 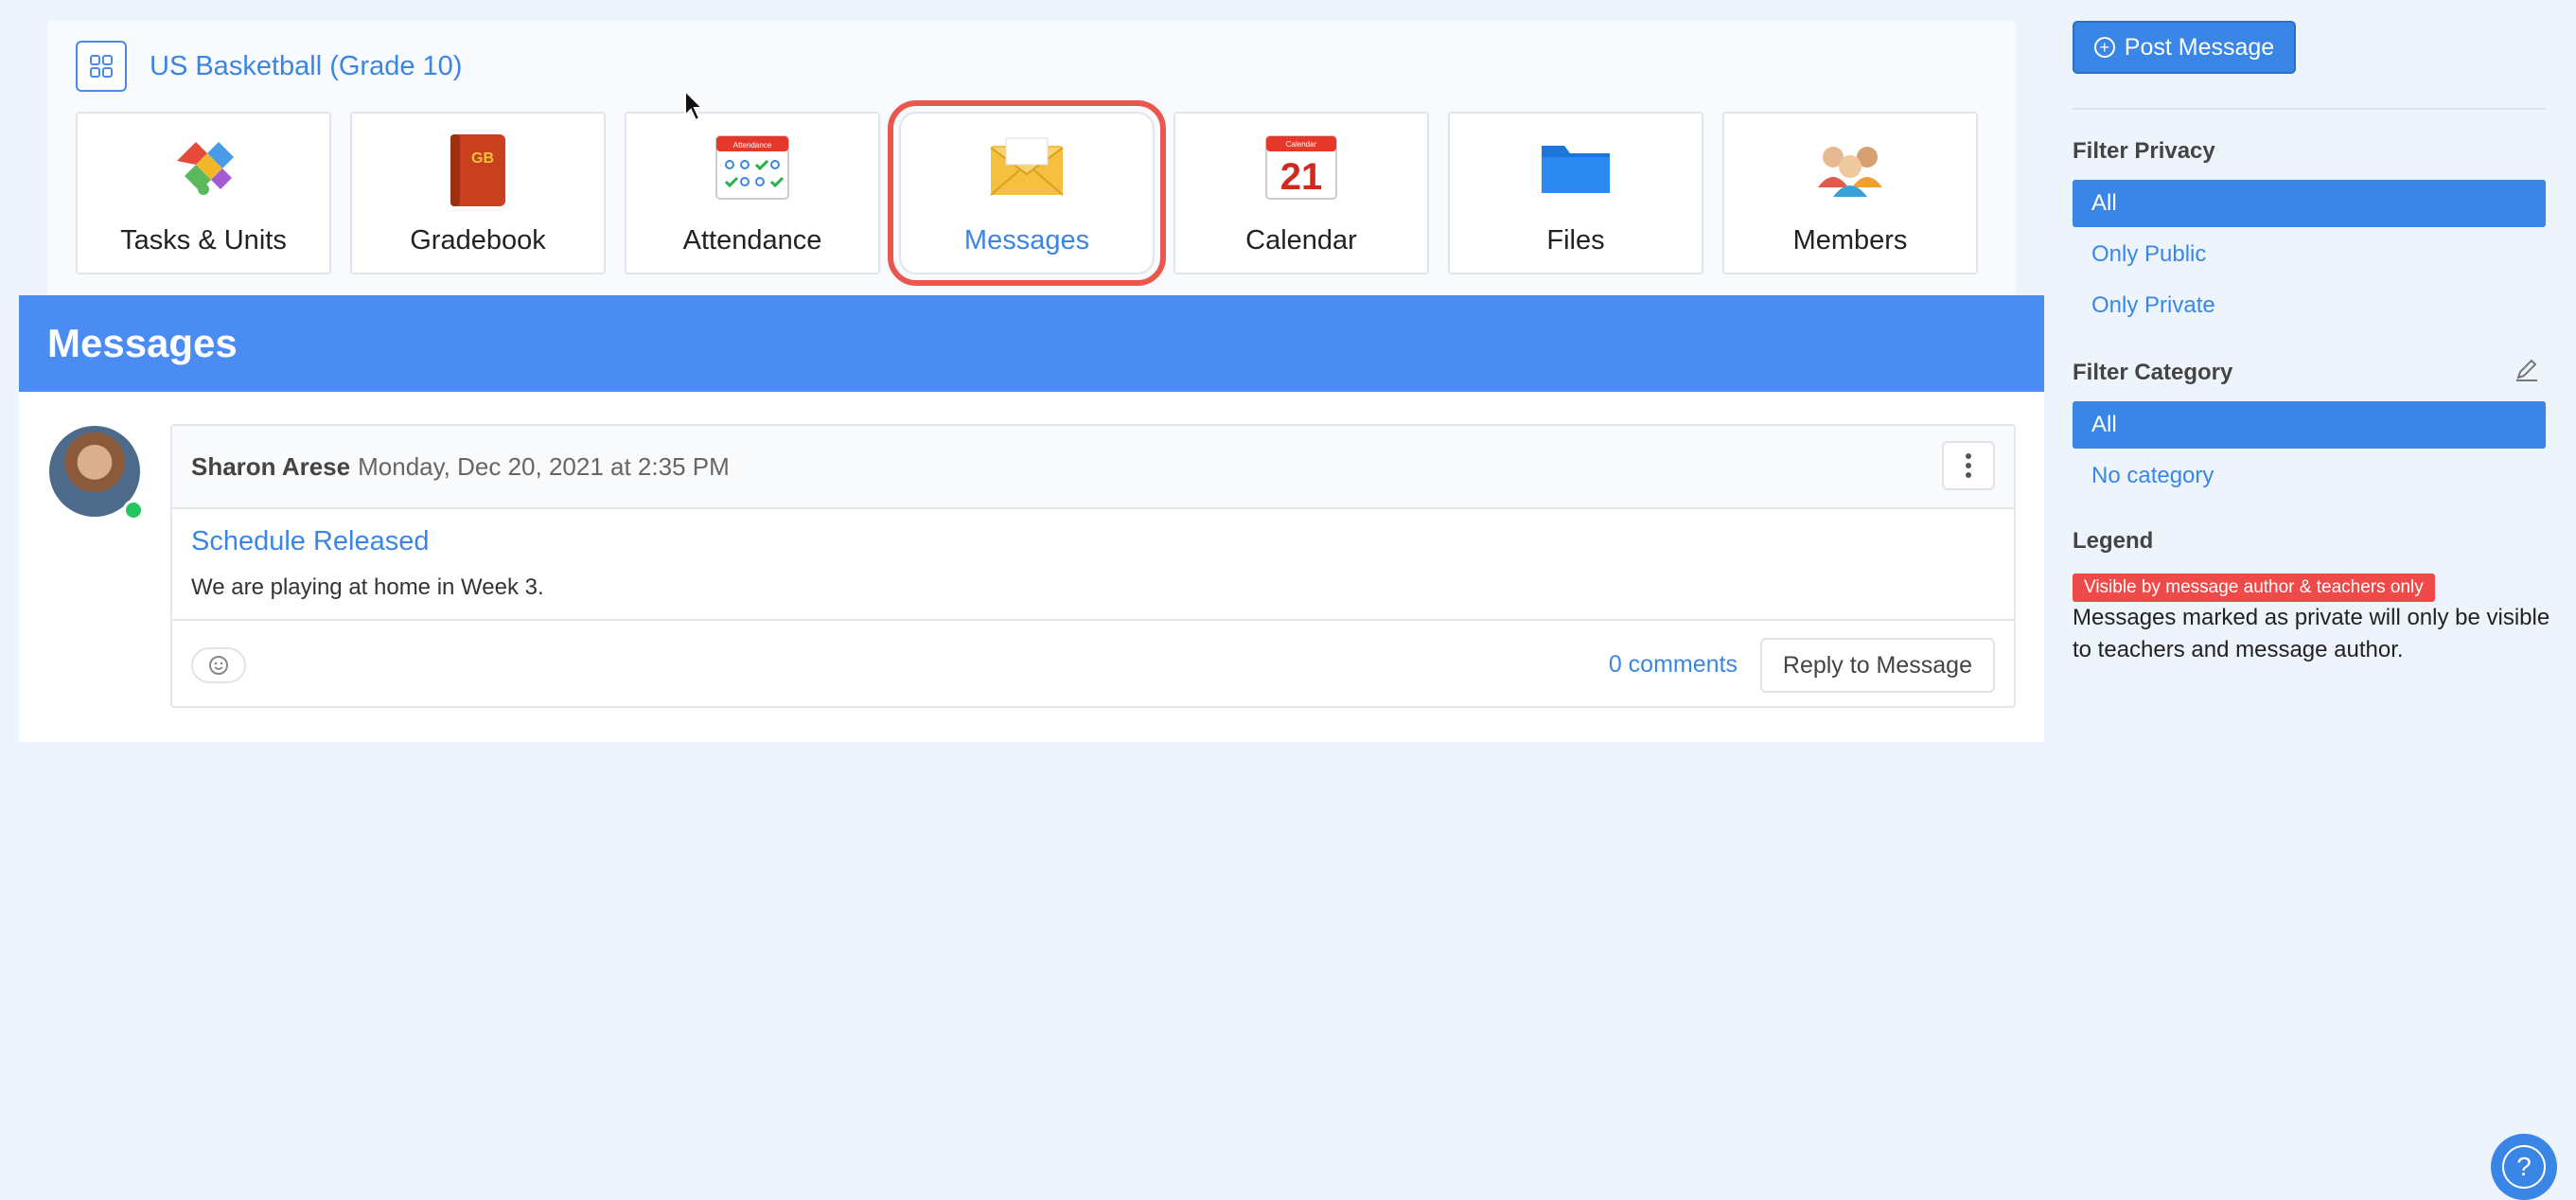 What do you see at coordinates (1301, 240) in the screenshot?
I see `tile-label: Calendar` at bounding box center [1301, 240].